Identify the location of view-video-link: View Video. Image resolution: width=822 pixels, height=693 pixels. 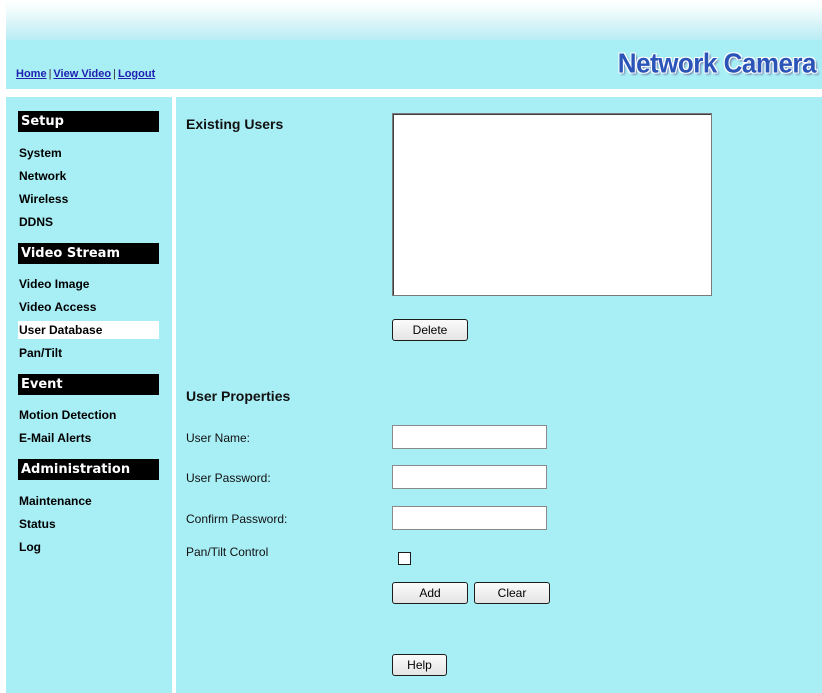
(82, 74).